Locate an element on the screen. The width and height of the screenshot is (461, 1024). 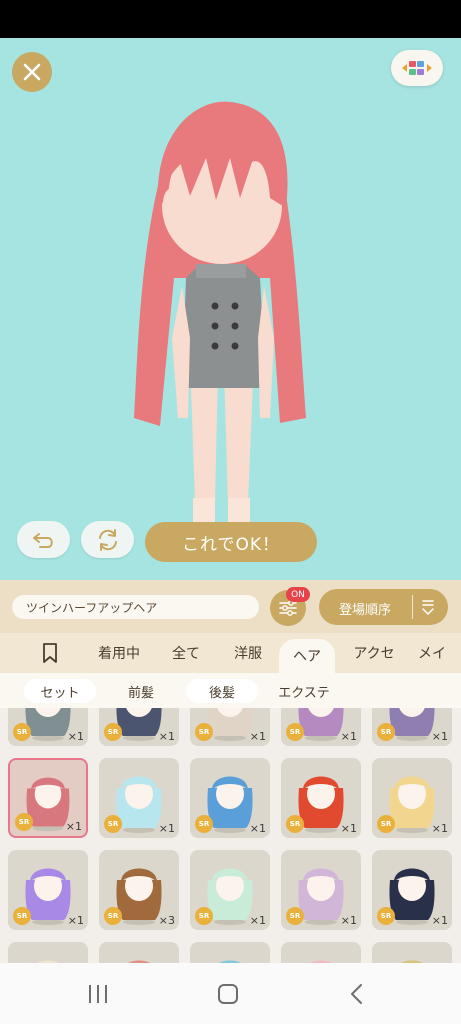
tab-bookmark is located at coordinates (50, 653).